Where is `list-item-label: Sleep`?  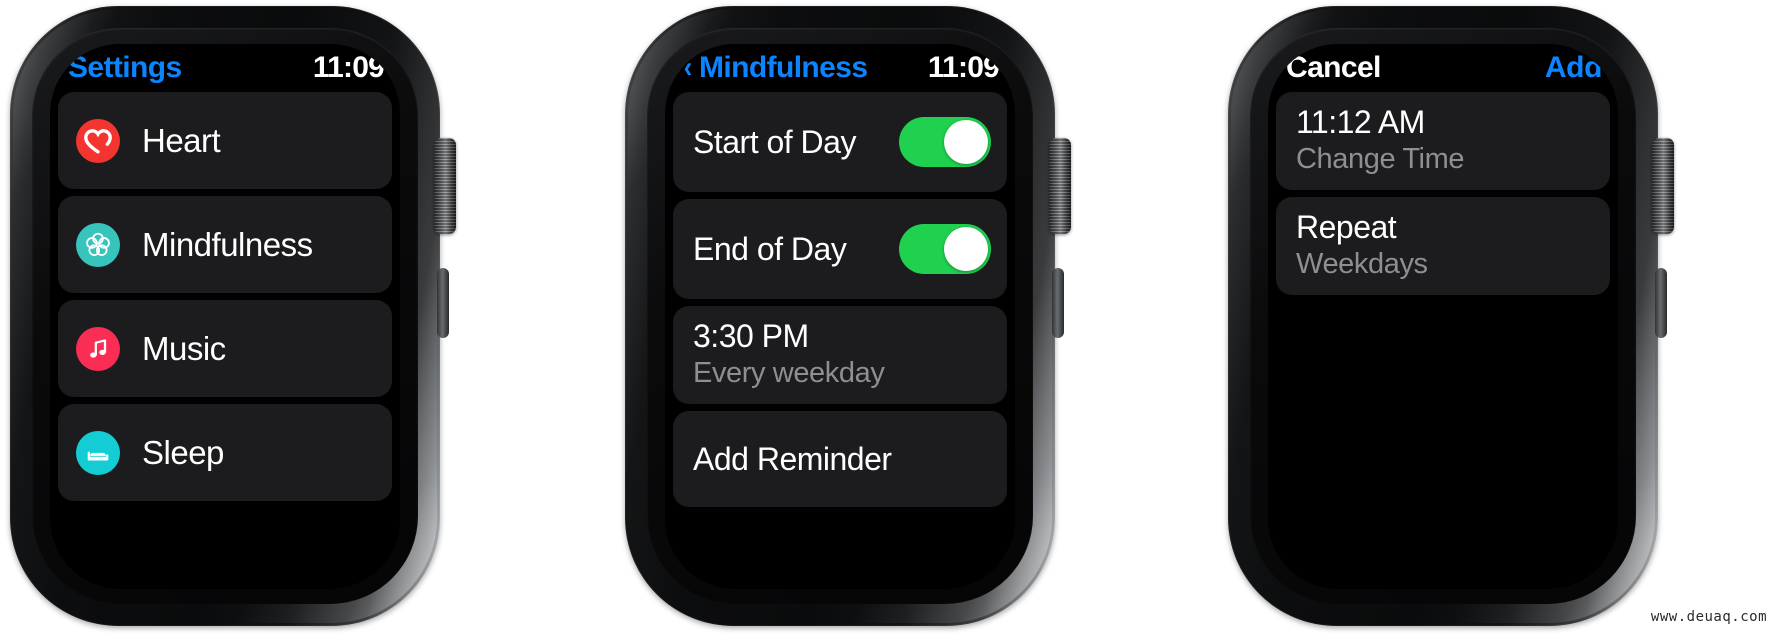 list-item-label: Sleep is located at coordinates (183, 452).